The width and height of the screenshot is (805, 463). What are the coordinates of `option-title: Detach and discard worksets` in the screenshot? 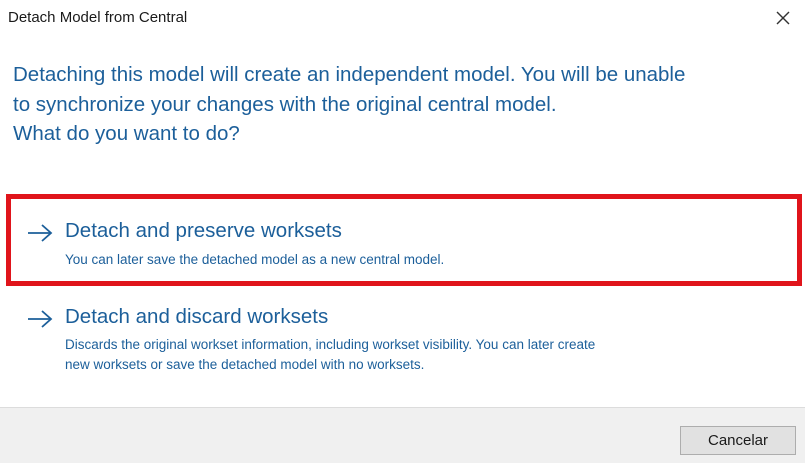 It's located at (197, 316).